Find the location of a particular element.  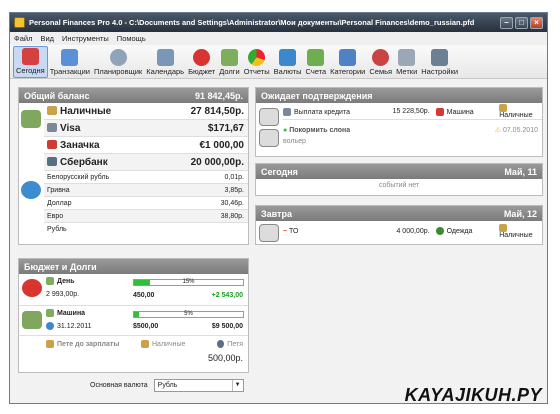

maximize-button: □ is located at coordinates (521, 22).